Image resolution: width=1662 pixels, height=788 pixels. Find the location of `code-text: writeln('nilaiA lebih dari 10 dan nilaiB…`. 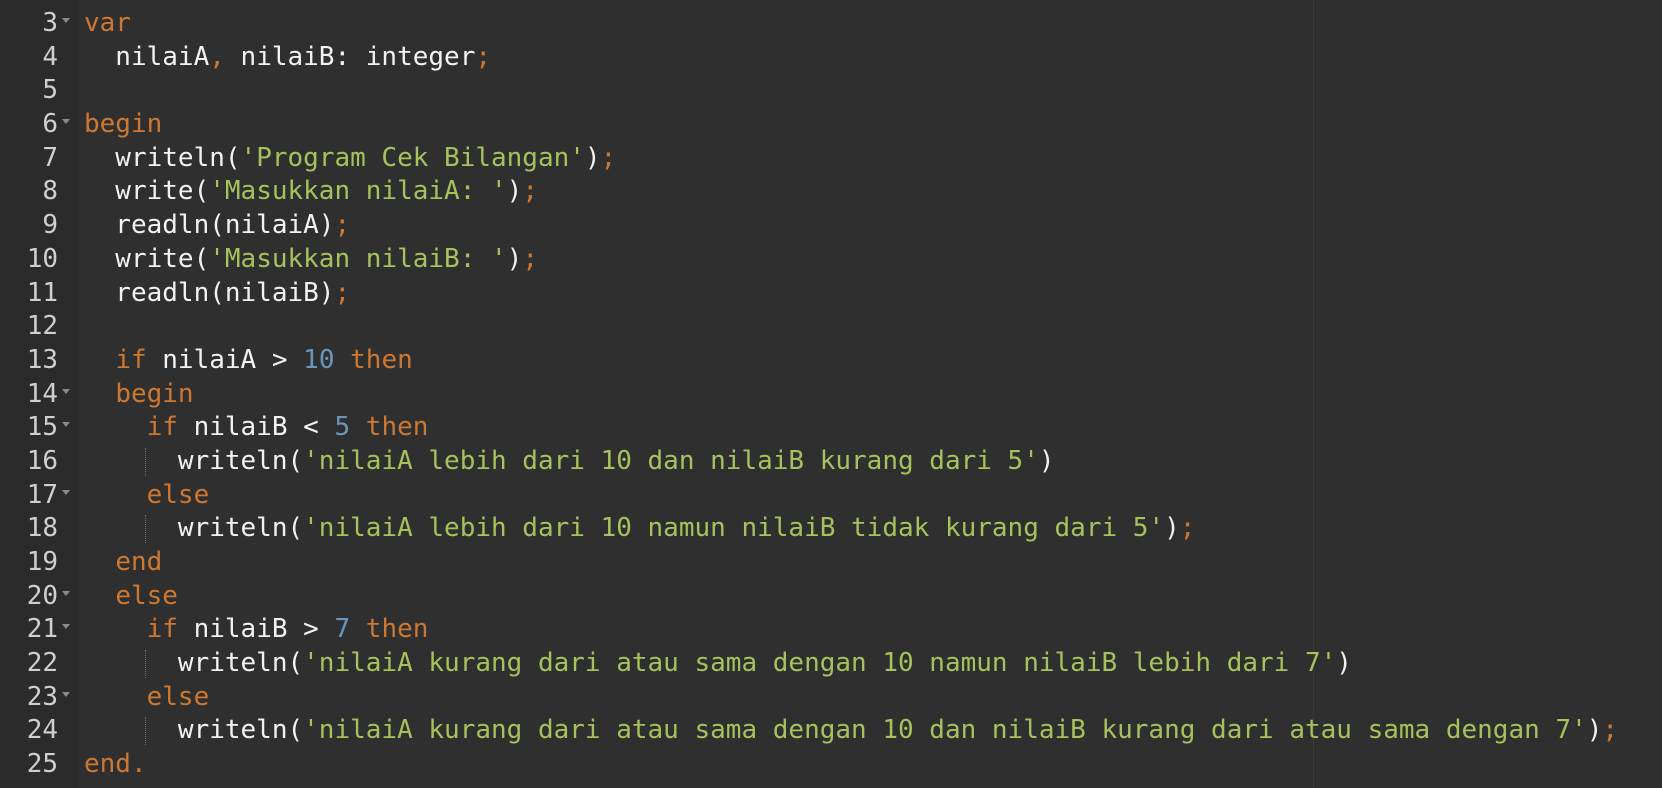

code-text: writeln('nilaiA lebih dari 10 dan nilaiB… is located at coordinates (569, 462).